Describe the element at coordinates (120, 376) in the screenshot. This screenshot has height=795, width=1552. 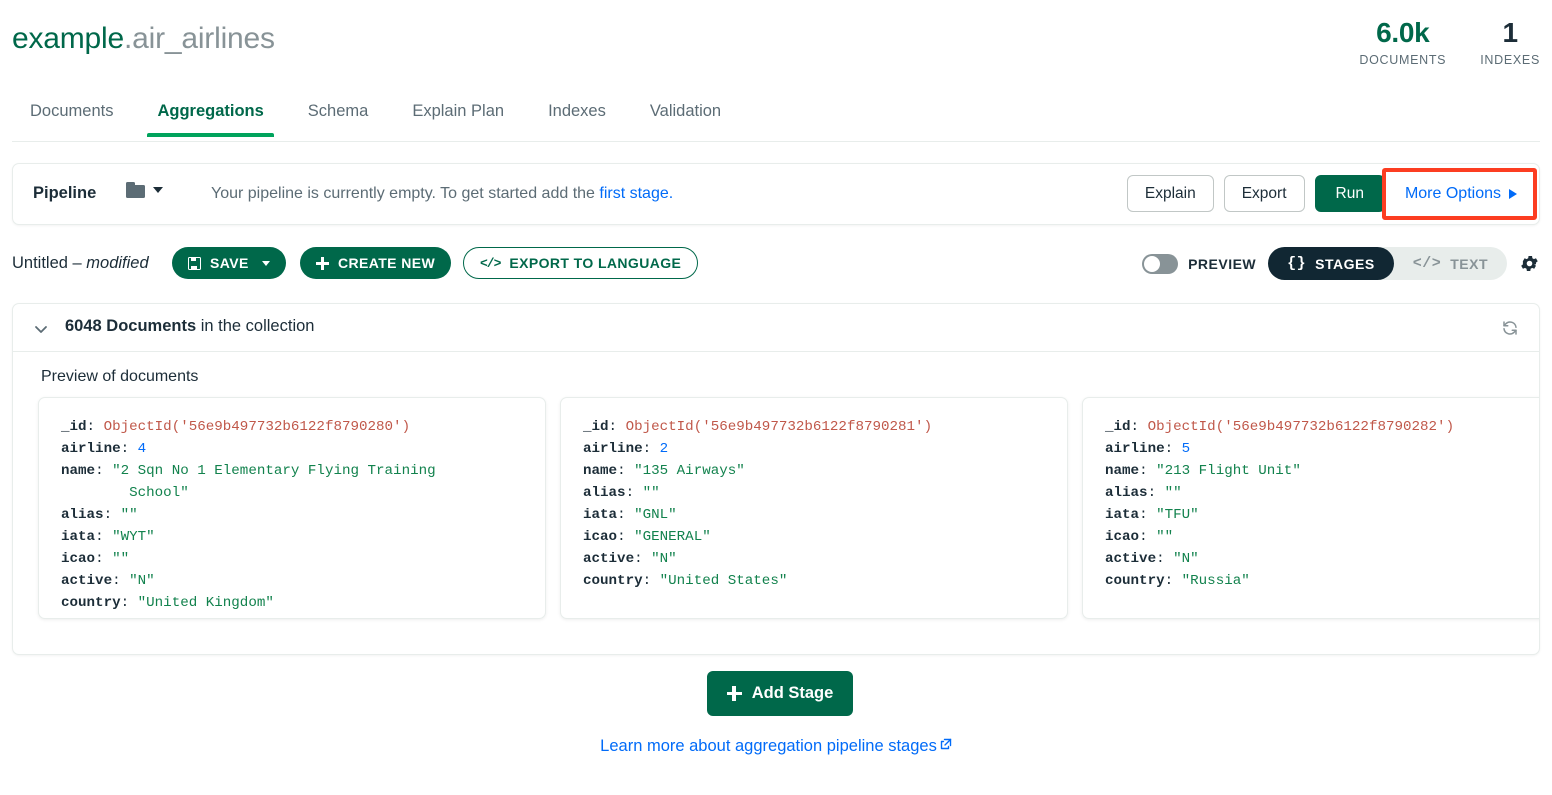
I see `preview-of-documents-label: Preview of documents` at that location.